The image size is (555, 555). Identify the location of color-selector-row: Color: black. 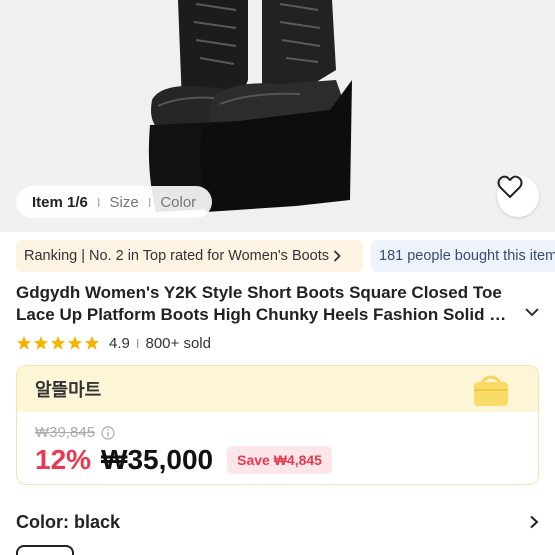
(277, 522).